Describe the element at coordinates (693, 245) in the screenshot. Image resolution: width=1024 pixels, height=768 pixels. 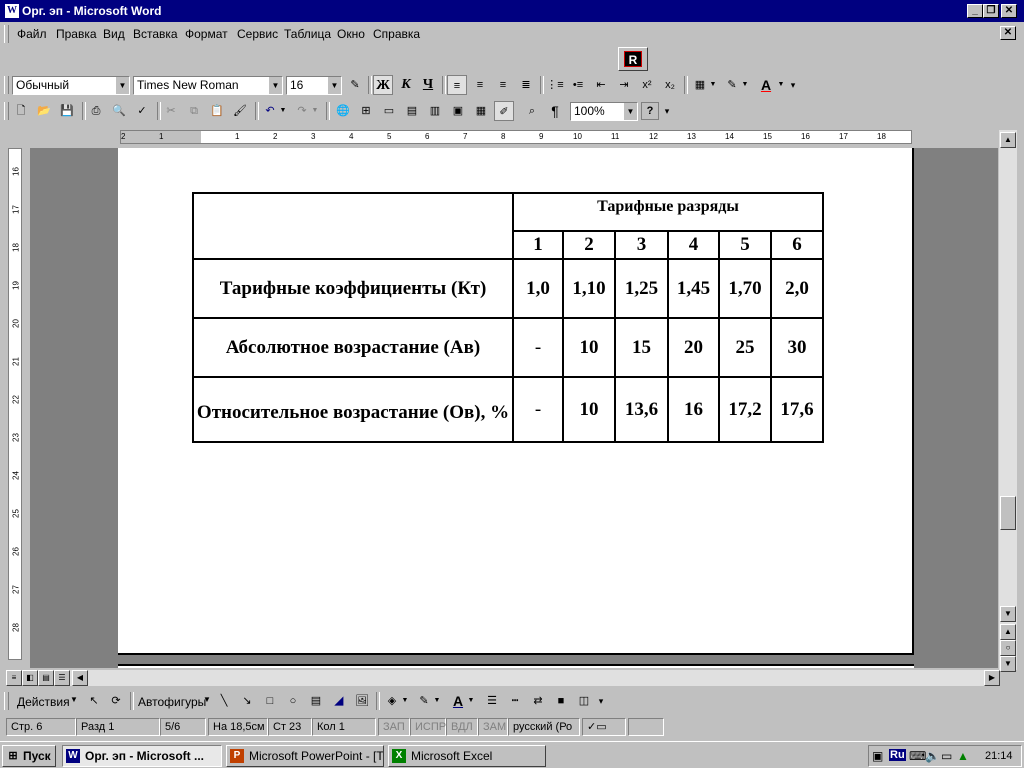
I see `table-grade-cell: 4` at that location.